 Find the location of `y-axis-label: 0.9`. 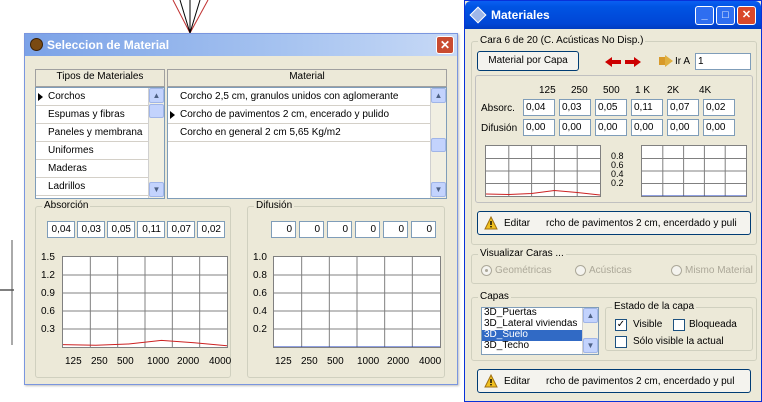

y-axis-label: 0.9 is located at coordinates (48, 293).